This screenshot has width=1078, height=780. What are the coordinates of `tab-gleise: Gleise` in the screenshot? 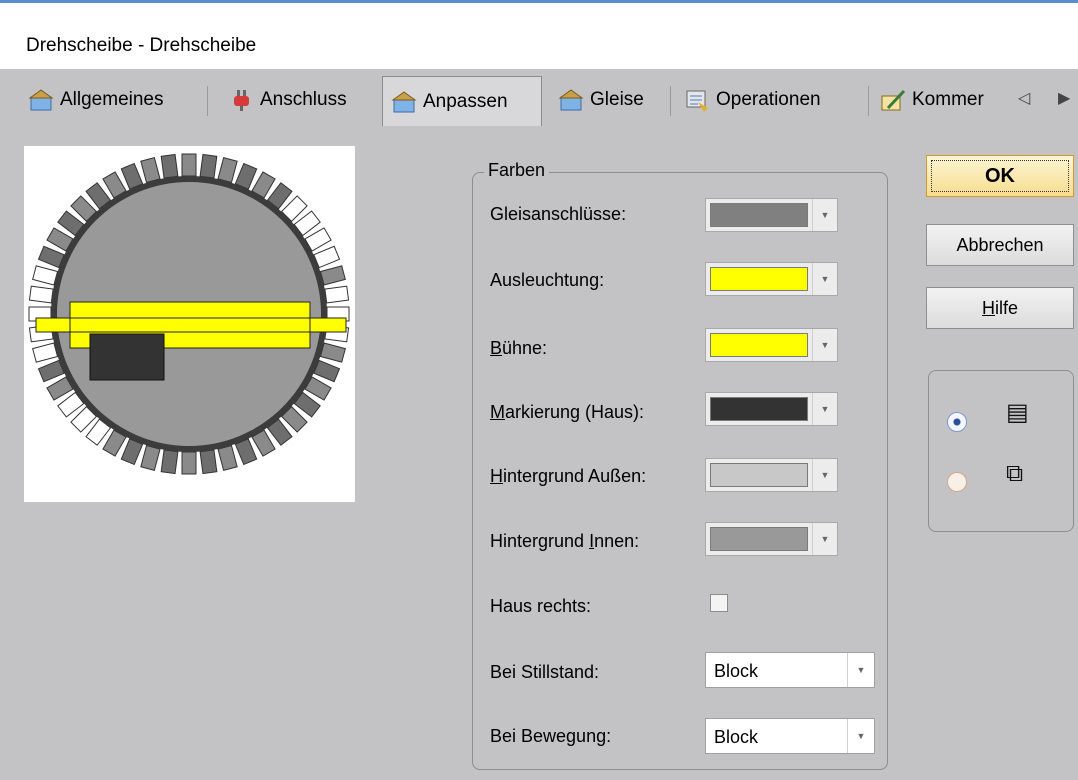 It's located at (610, 100).